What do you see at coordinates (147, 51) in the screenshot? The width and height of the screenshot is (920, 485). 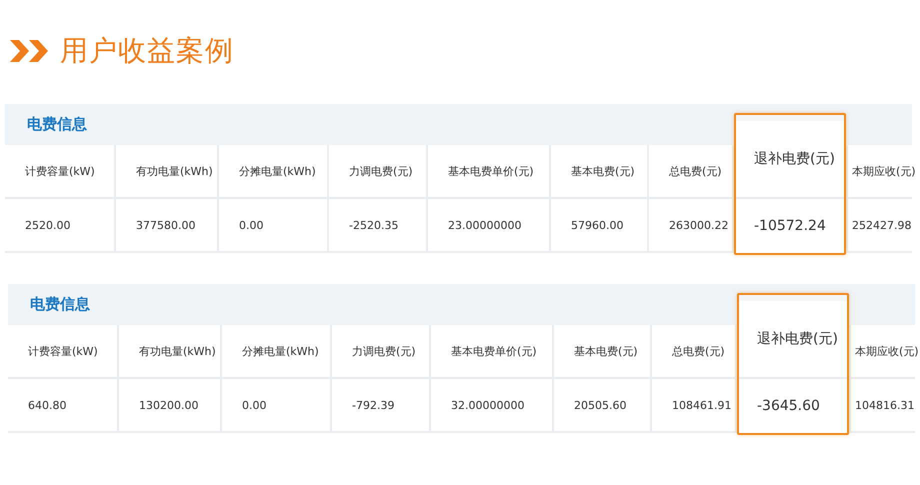 I see `page-title: 用户收益案例` at bounding box center [147, 51].